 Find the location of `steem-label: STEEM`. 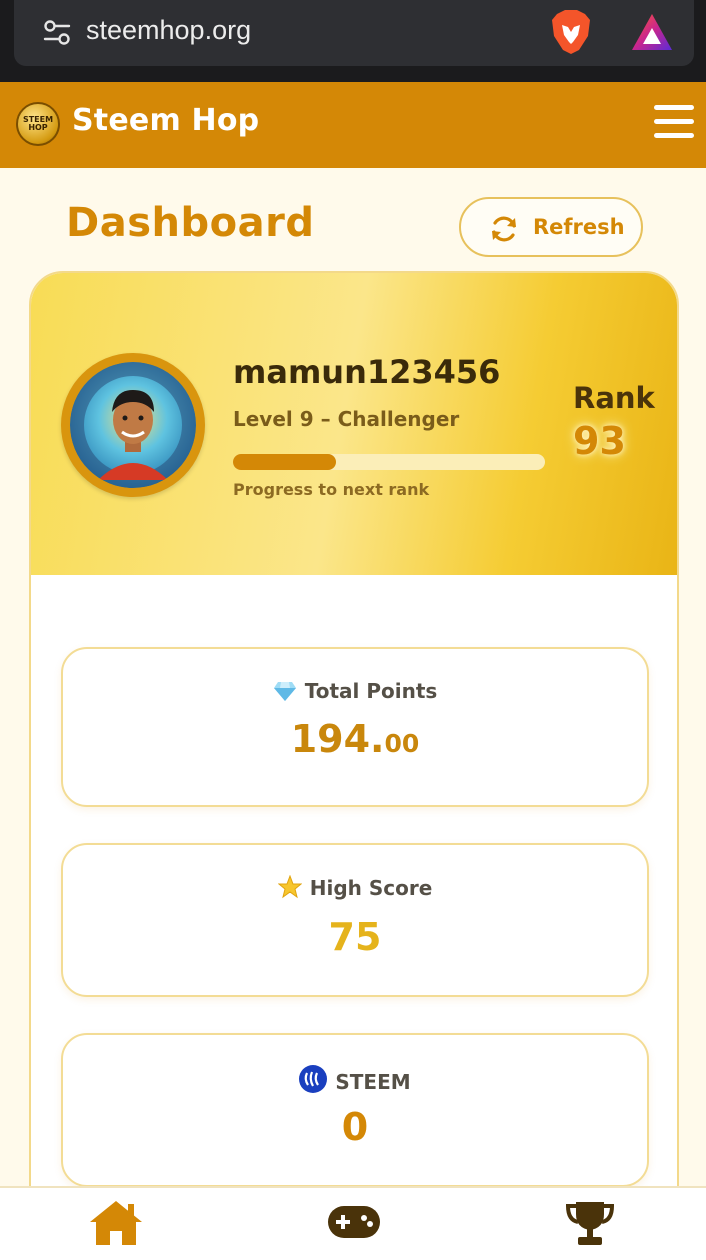

steem-label: STEEM is located at coordinates (373, 1082).